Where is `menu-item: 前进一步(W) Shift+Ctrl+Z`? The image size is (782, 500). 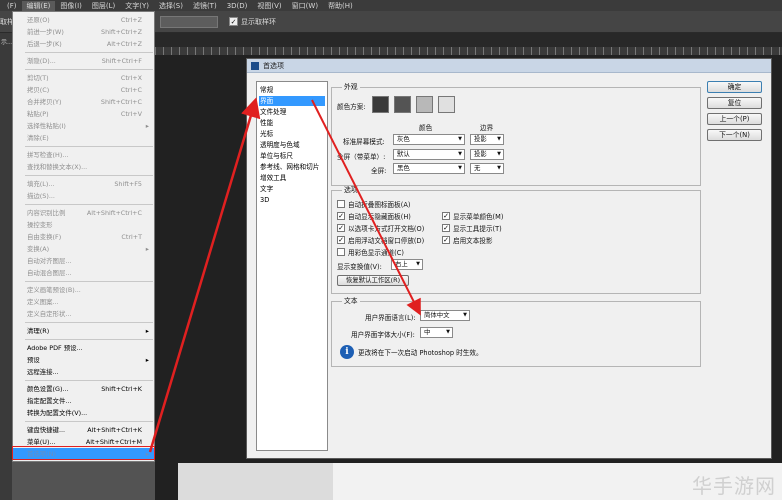 menu-item: 前进一步(W) Shift+Ctrl+Z is located at coordinates (83, 32).